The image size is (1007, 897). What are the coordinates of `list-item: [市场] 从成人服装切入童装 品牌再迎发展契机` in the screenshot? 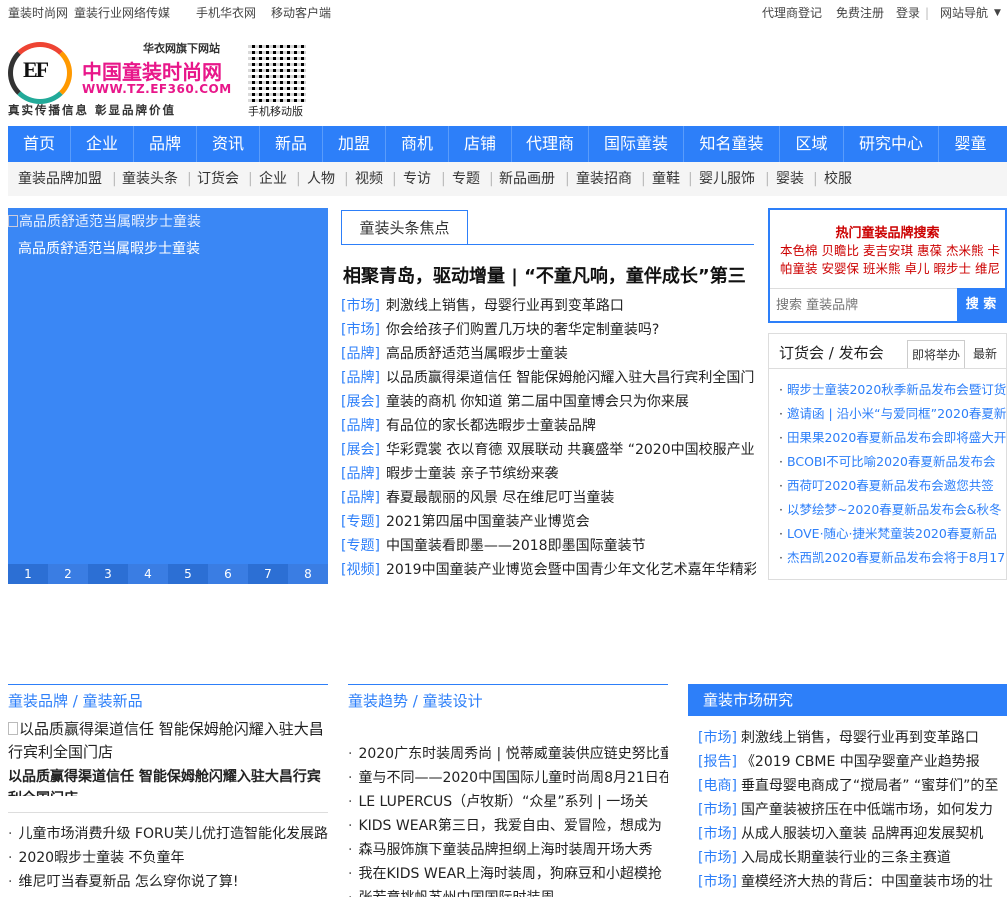 It's located at (852, 834).